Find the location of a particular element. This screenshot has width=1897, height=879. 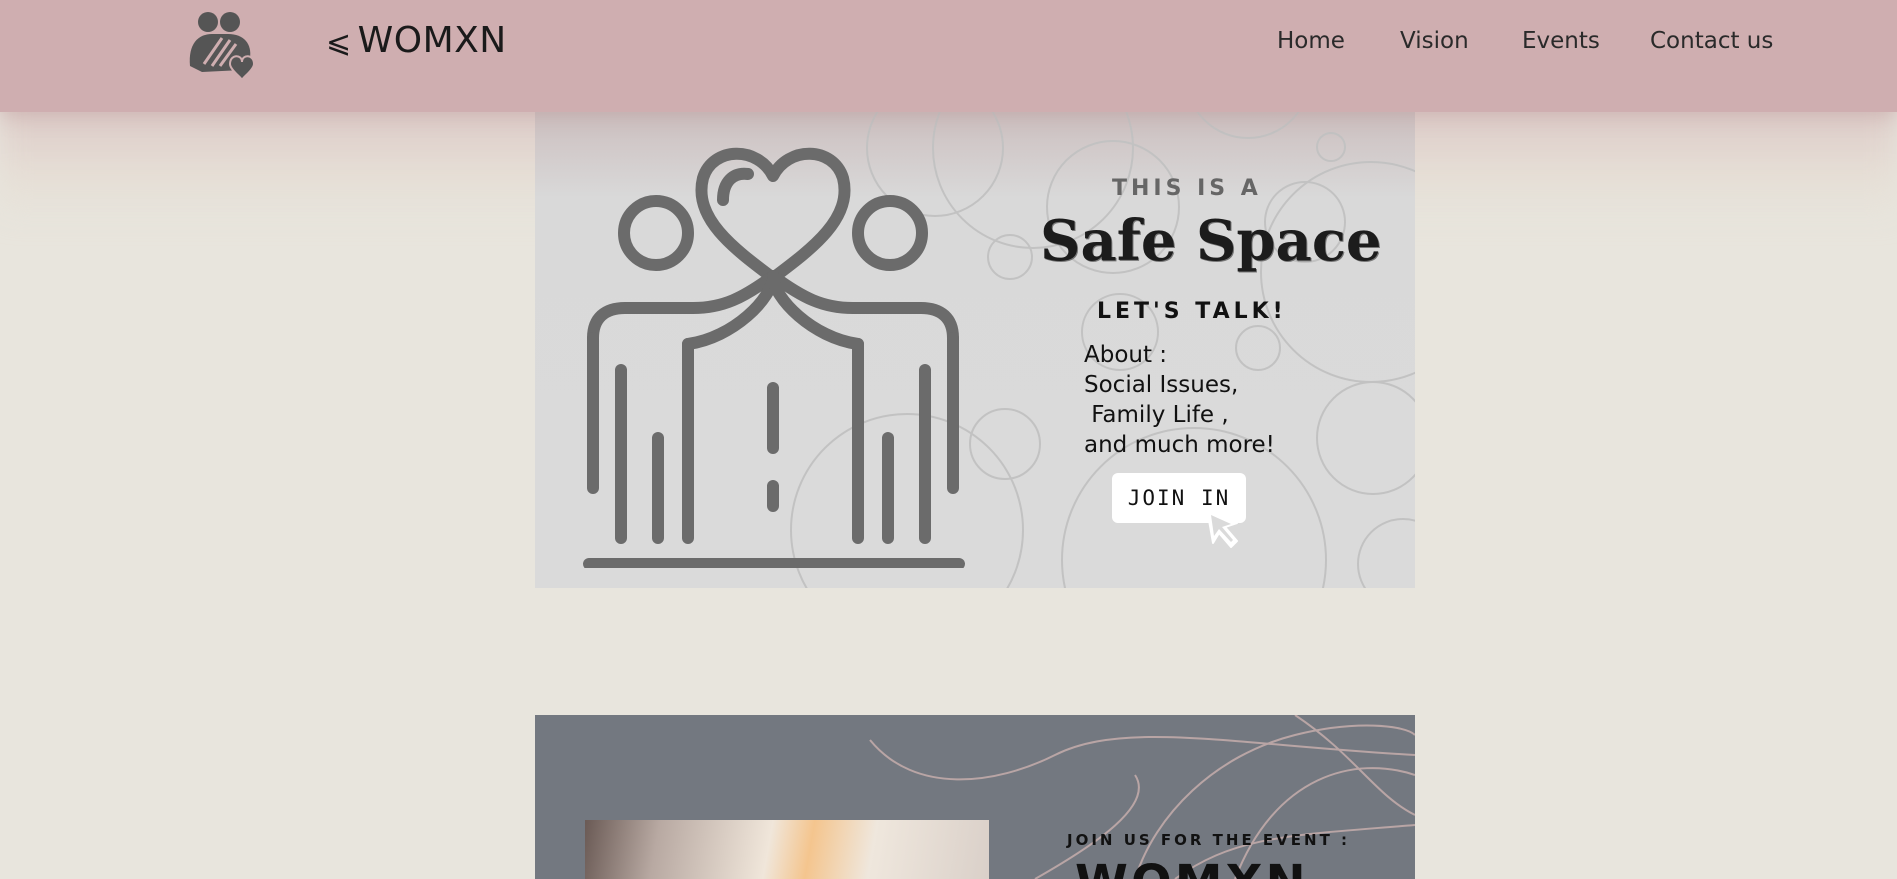

nav-vision: Vision is located at coordinates (1434, 41).